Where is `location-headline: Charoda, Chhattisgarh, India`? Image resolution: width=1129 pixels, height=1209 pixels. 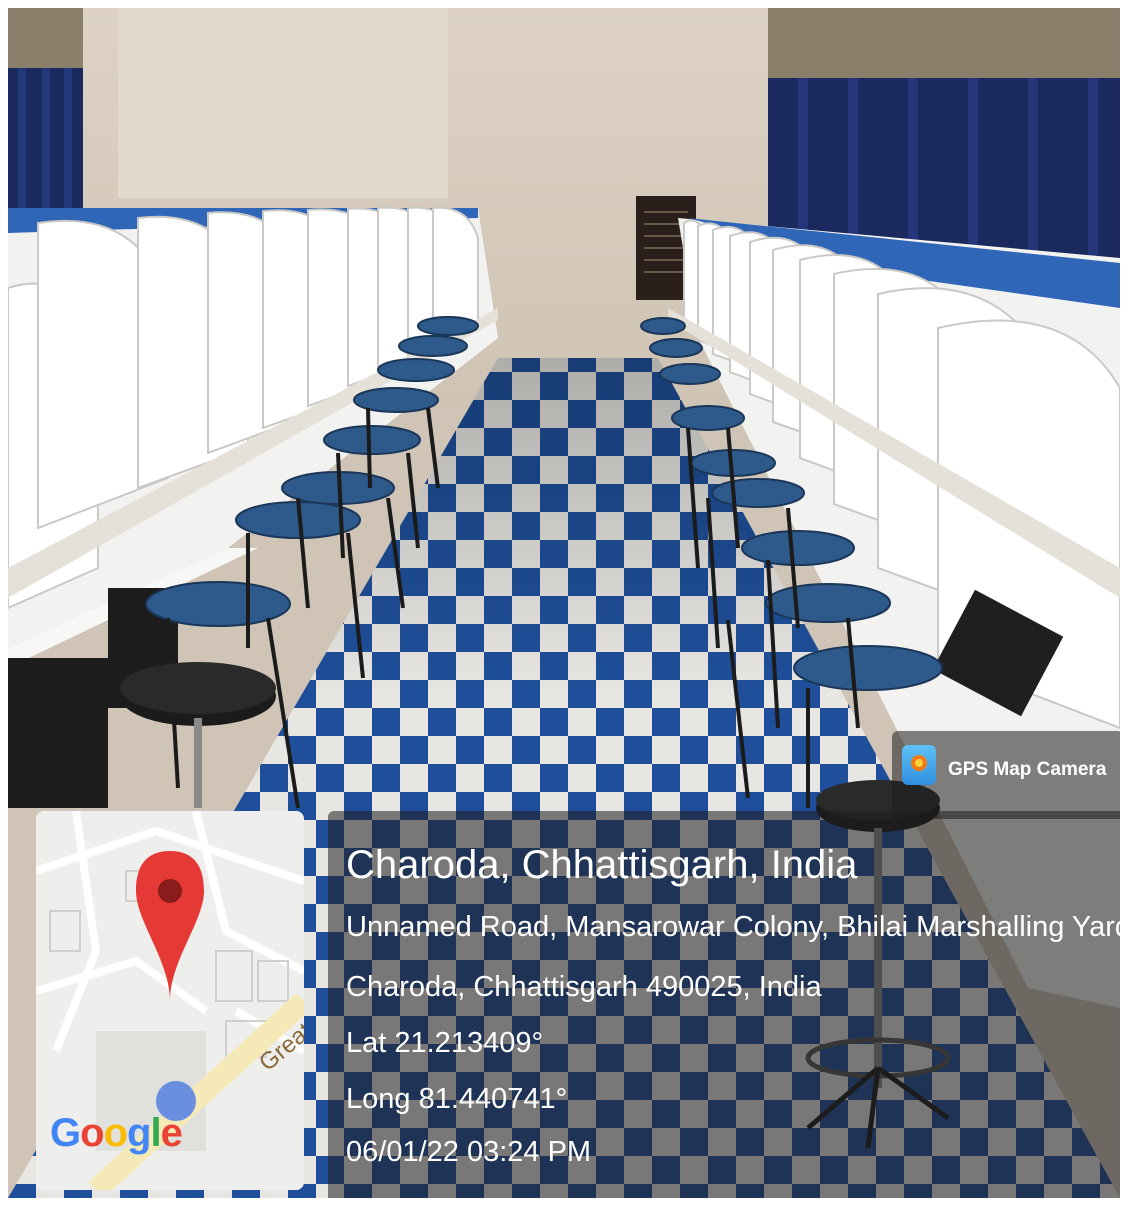 location-headline: Charoda, Chhattisgarh, India is located at coordinates (602, 865).